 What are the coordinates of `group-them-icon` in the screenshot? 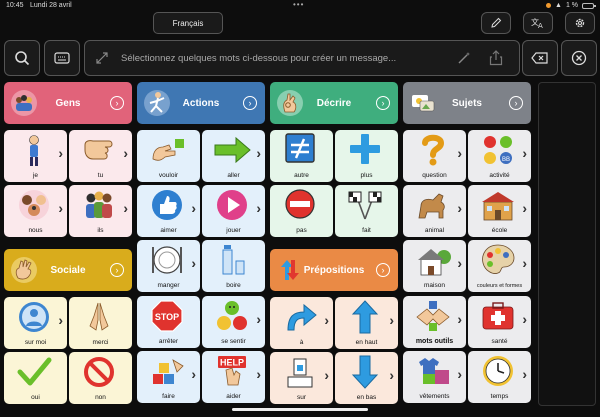 It's located at (99, 204).